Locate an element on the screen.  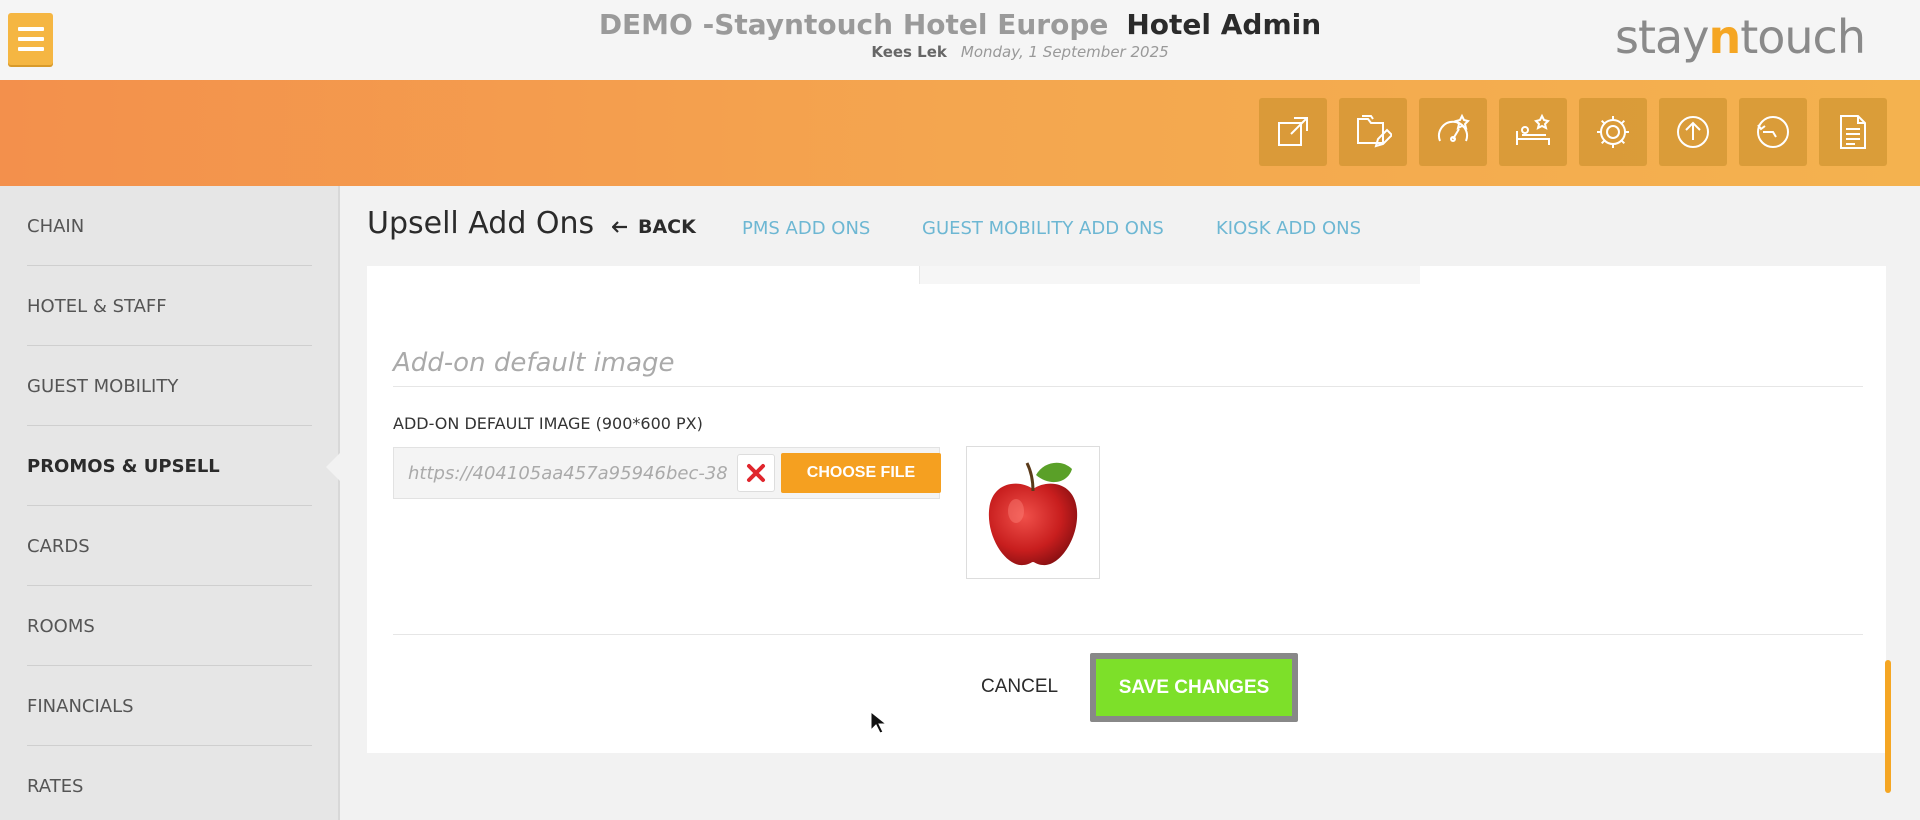
bed-star-icon is located at coordinates (1533, 132).